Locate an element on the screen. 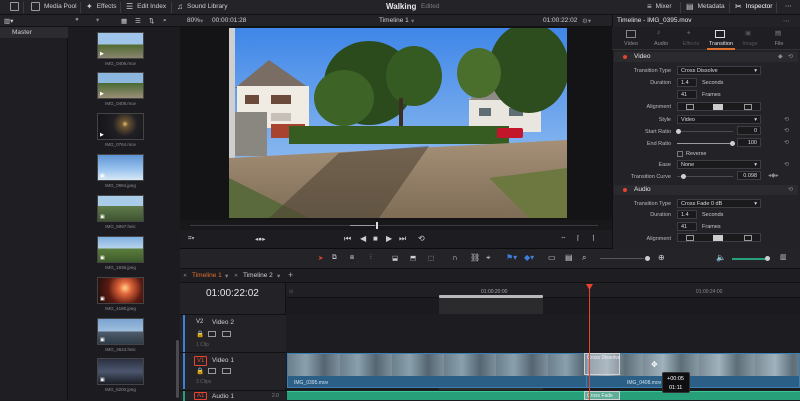 The height and width of the screenshot is (401, 800). go-to-end-button: ⏭ is located at coordinates (402, 239).